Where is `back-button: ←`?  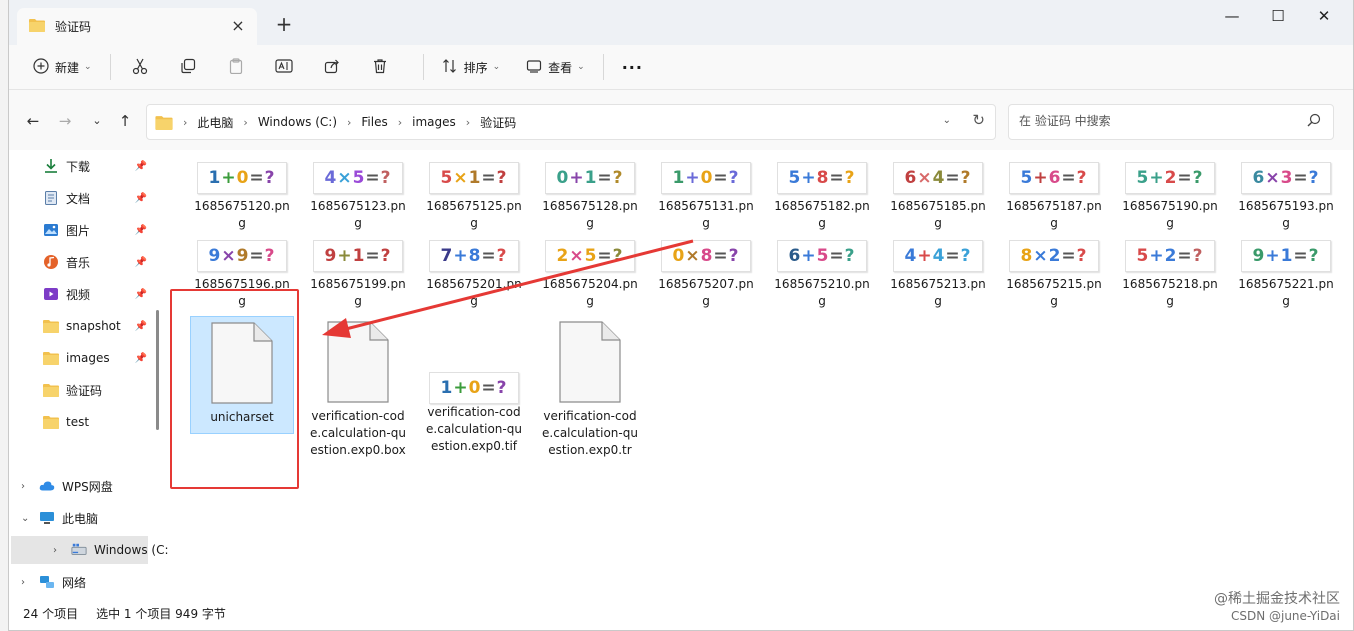
back-button: ← is located at coordinates (33, 122).